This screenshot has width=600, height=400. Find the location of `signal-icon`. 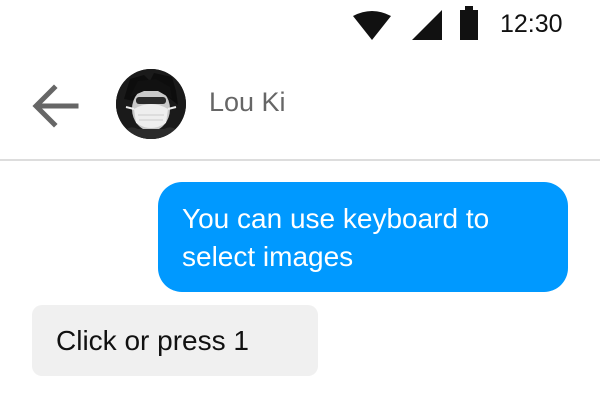

signal-icon is located at coordinates (427, 25).